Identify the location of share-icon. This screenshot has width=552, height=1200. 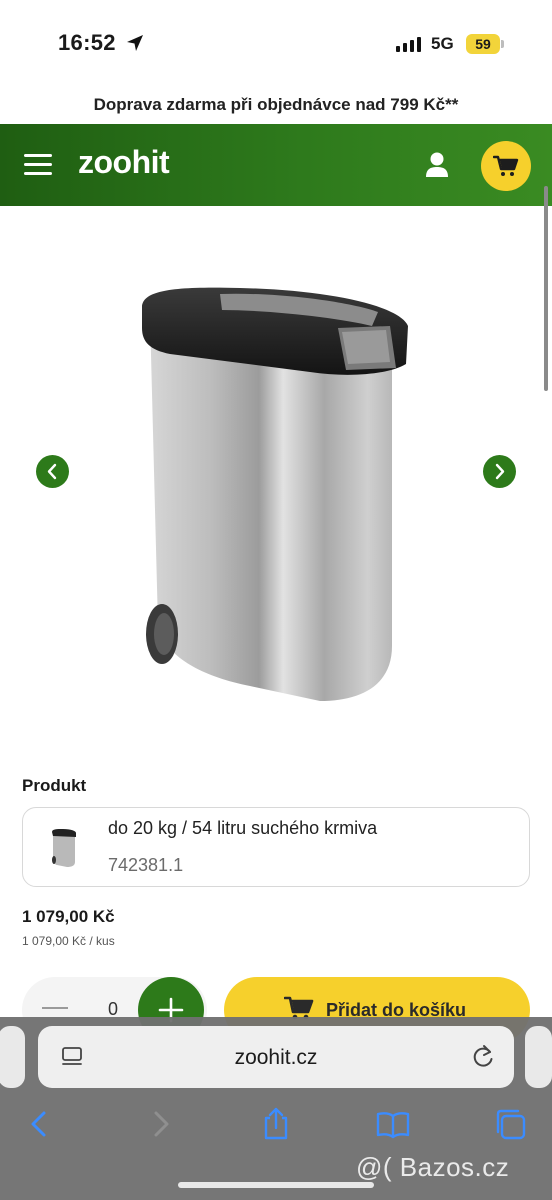
(276, 1123).